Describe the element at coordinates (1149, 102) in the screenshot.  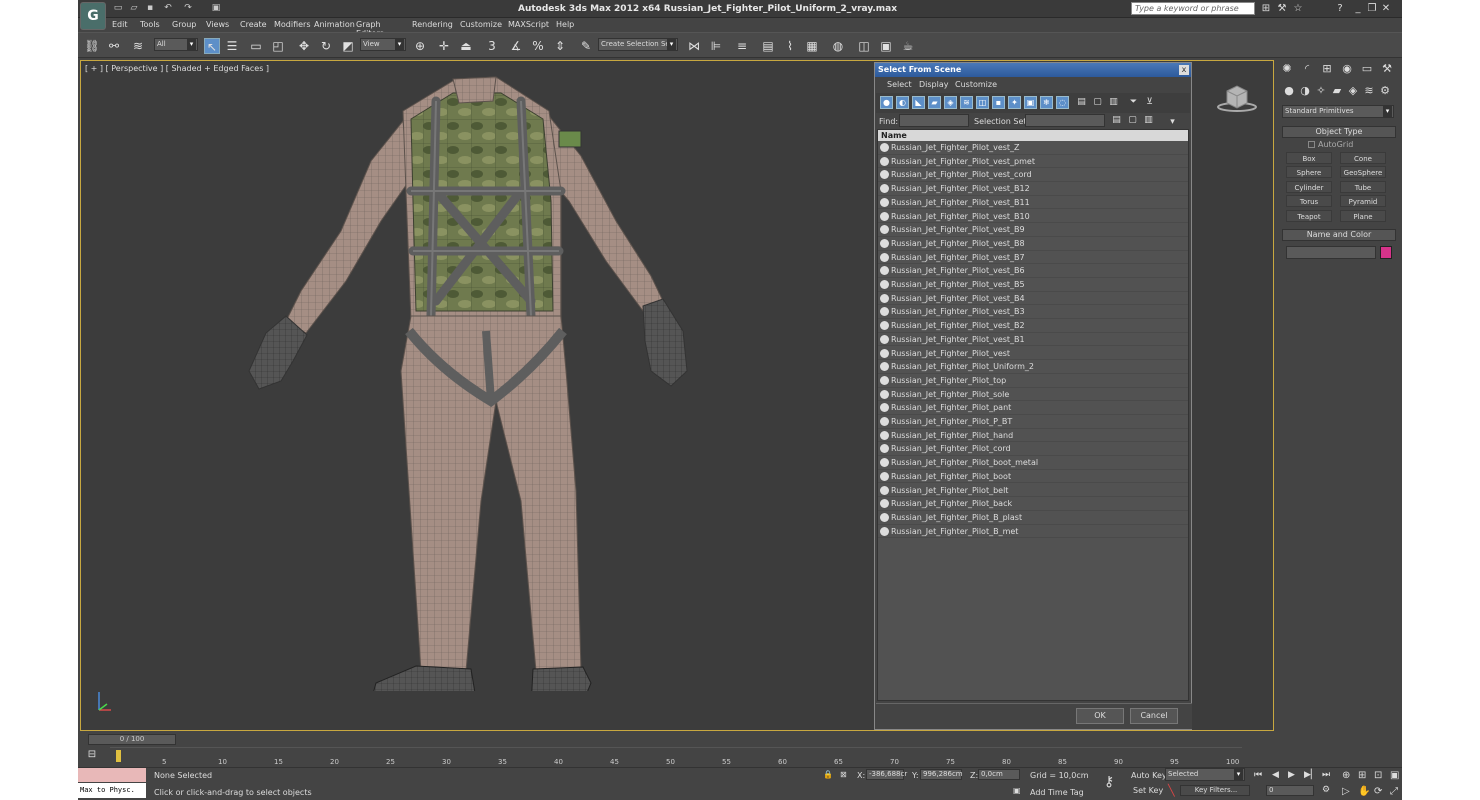
I see `filter-options-icon: ⊻` at that location.